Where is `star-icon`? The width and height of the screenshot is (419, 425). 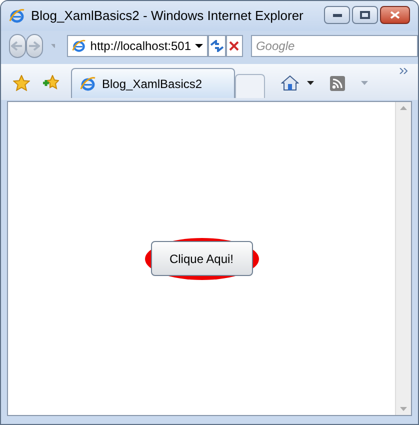 star-icon is located at coordinates (21, 83).